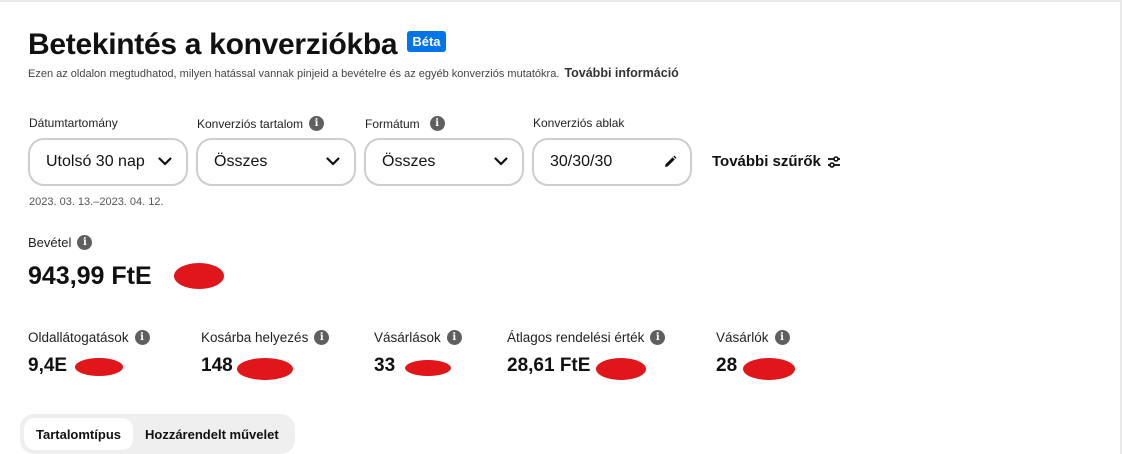 The width and height of the screenshot is (1122, 454). What do you see at coordinates (255, 337) in the screenshot?
I see `metric-label: Kosárba helyezés` at bounding box center [255, 337].